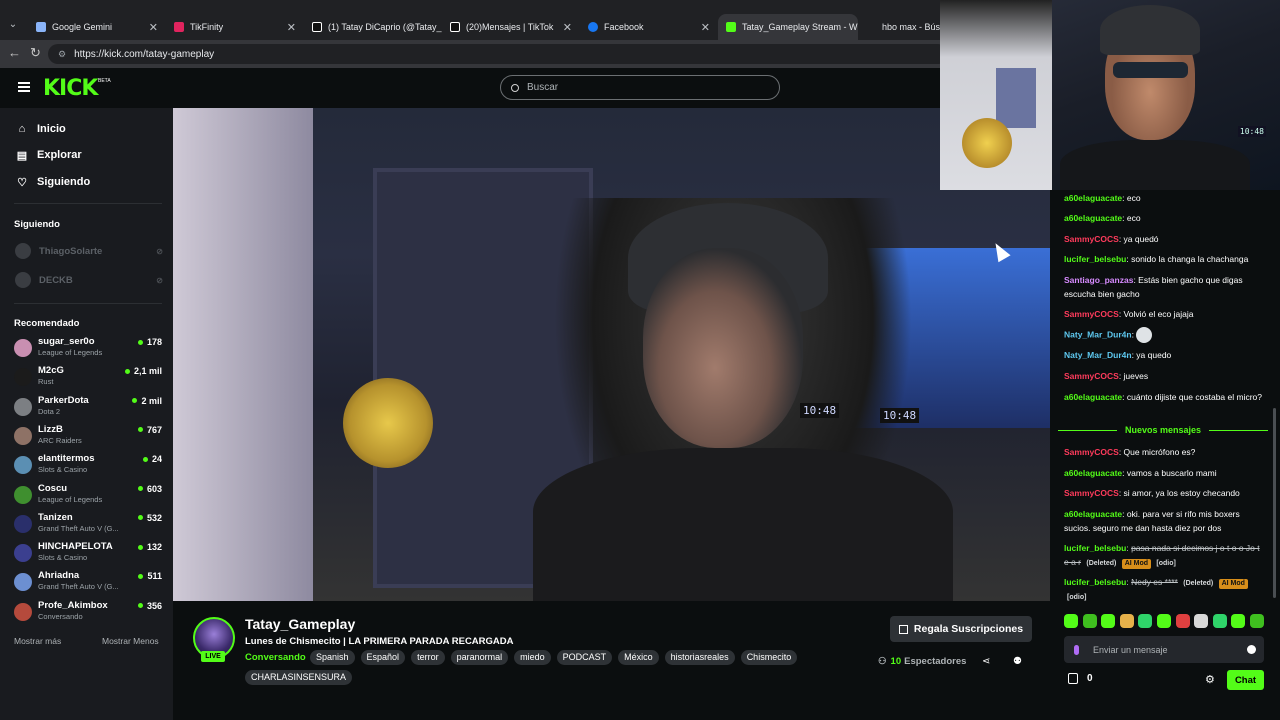 The width and height of the screenshot is (1280, 720). What do you see at coordinates (207, 27) in the screenshot?
I see `tab-label: TikFinity` at bounding box center [207, 27].